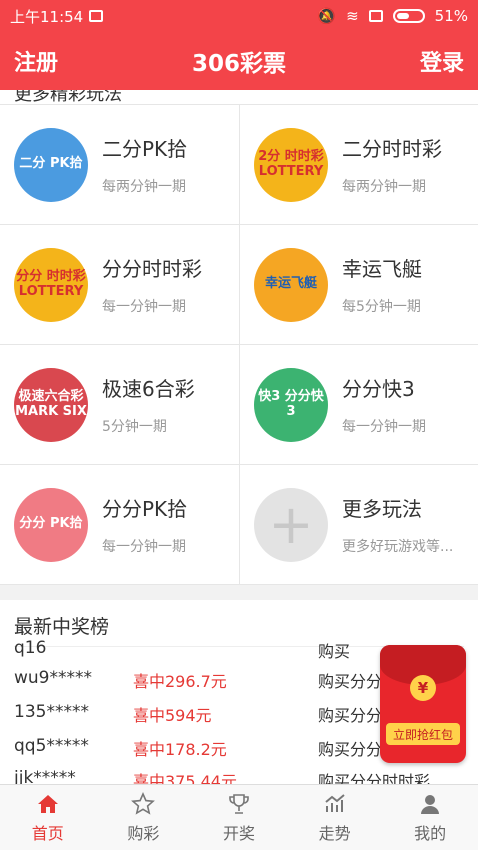  I want to click on game-name: 幸运飞艇, so click(382, 269).